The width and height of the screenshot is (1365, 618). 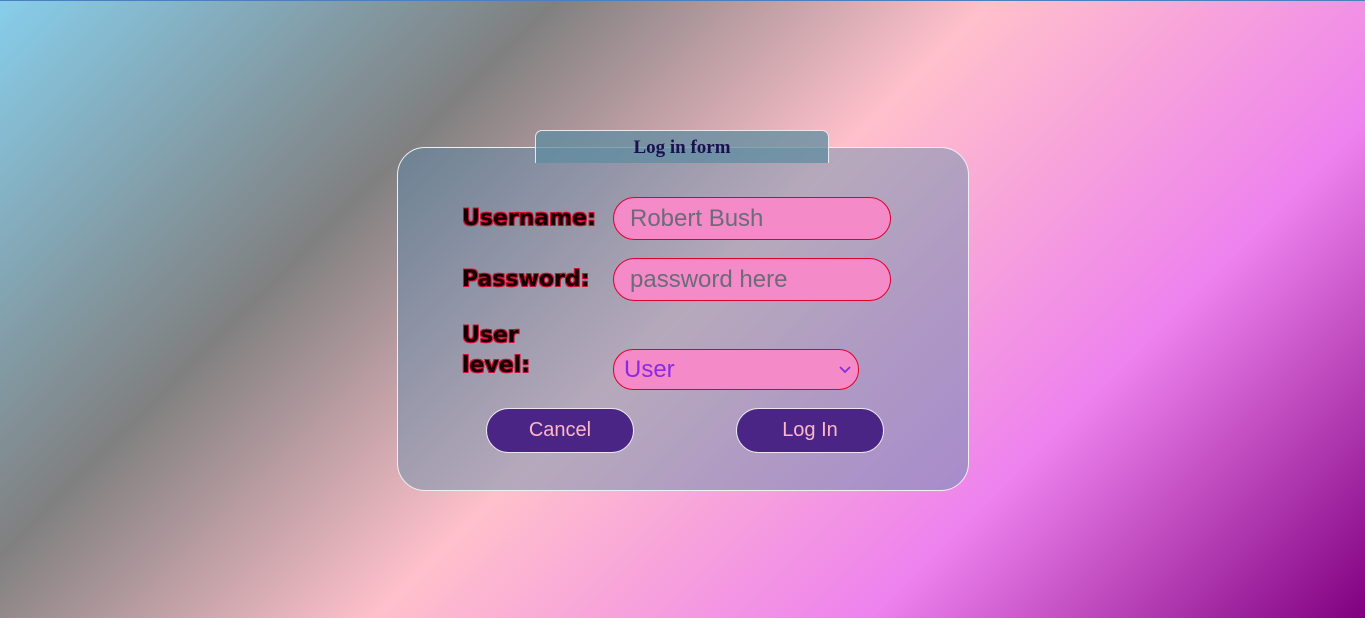 I want to click on user-level-select: User, so click(x=736, y=369).